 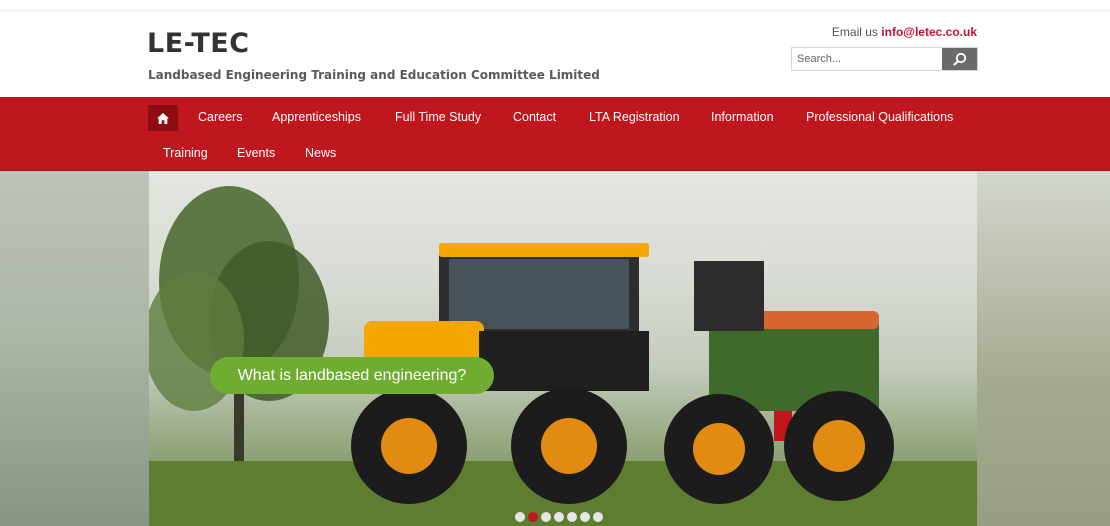 I want to click on nav-item-full-time-study: Full Time Study, so click(x=438, y=117).